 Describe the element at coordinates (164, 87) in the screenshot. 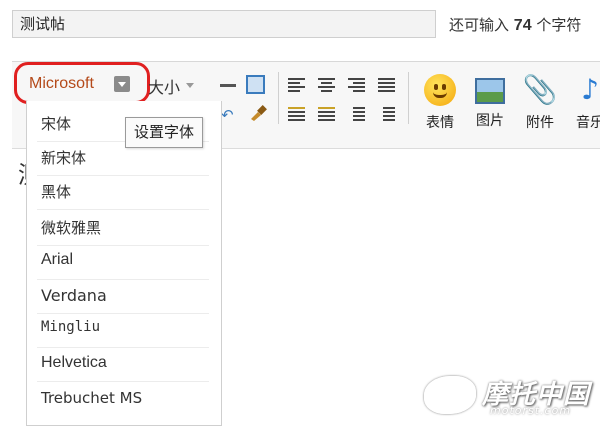

I see `font-size-label: 大小` at that location.